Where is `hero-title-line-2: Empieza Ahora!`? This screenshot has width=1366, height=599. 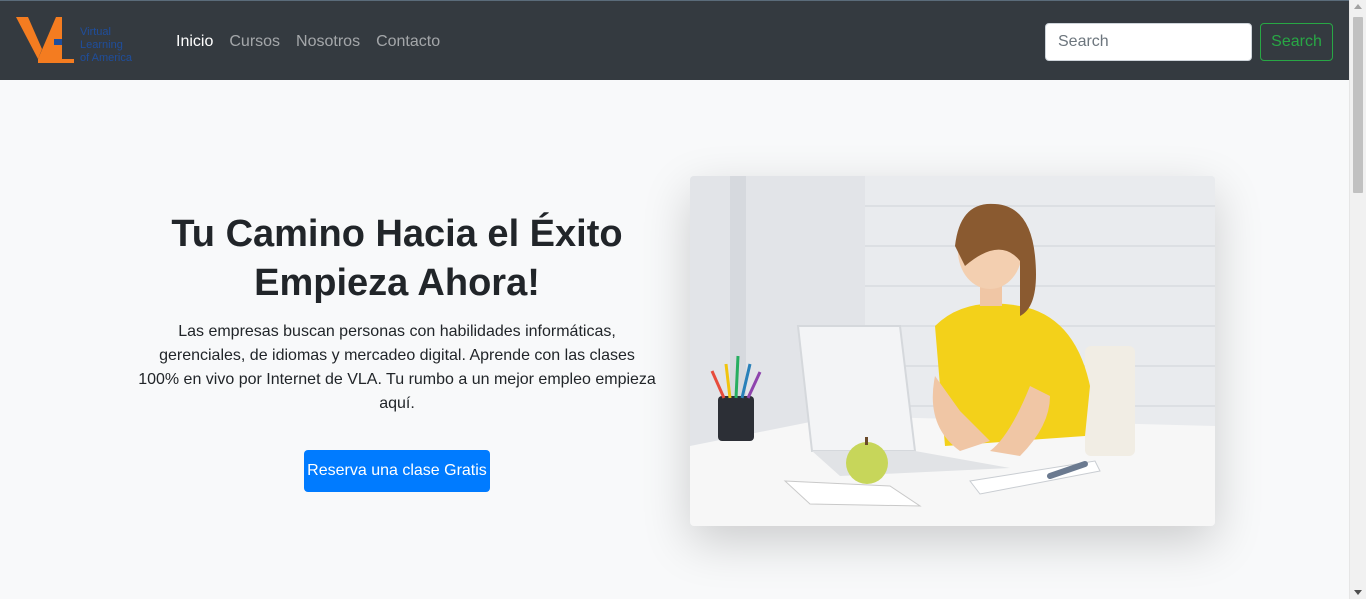 hero-title-line-2: Empieza Ahora! is located at coordinates (397, 283).